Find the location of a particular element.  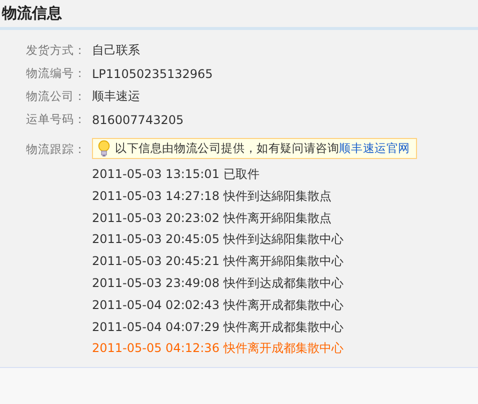

section-title: 物流信息 is located at coordinates (32, 13).